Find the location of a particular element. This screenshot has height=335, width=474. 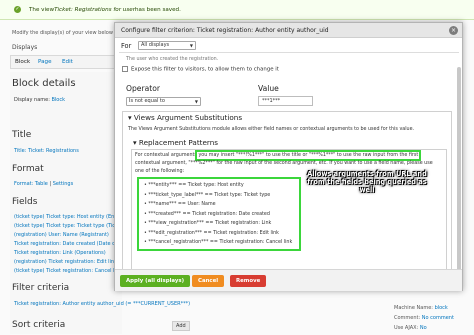

message-text-pre: The view is located at coordinates (42, 9).